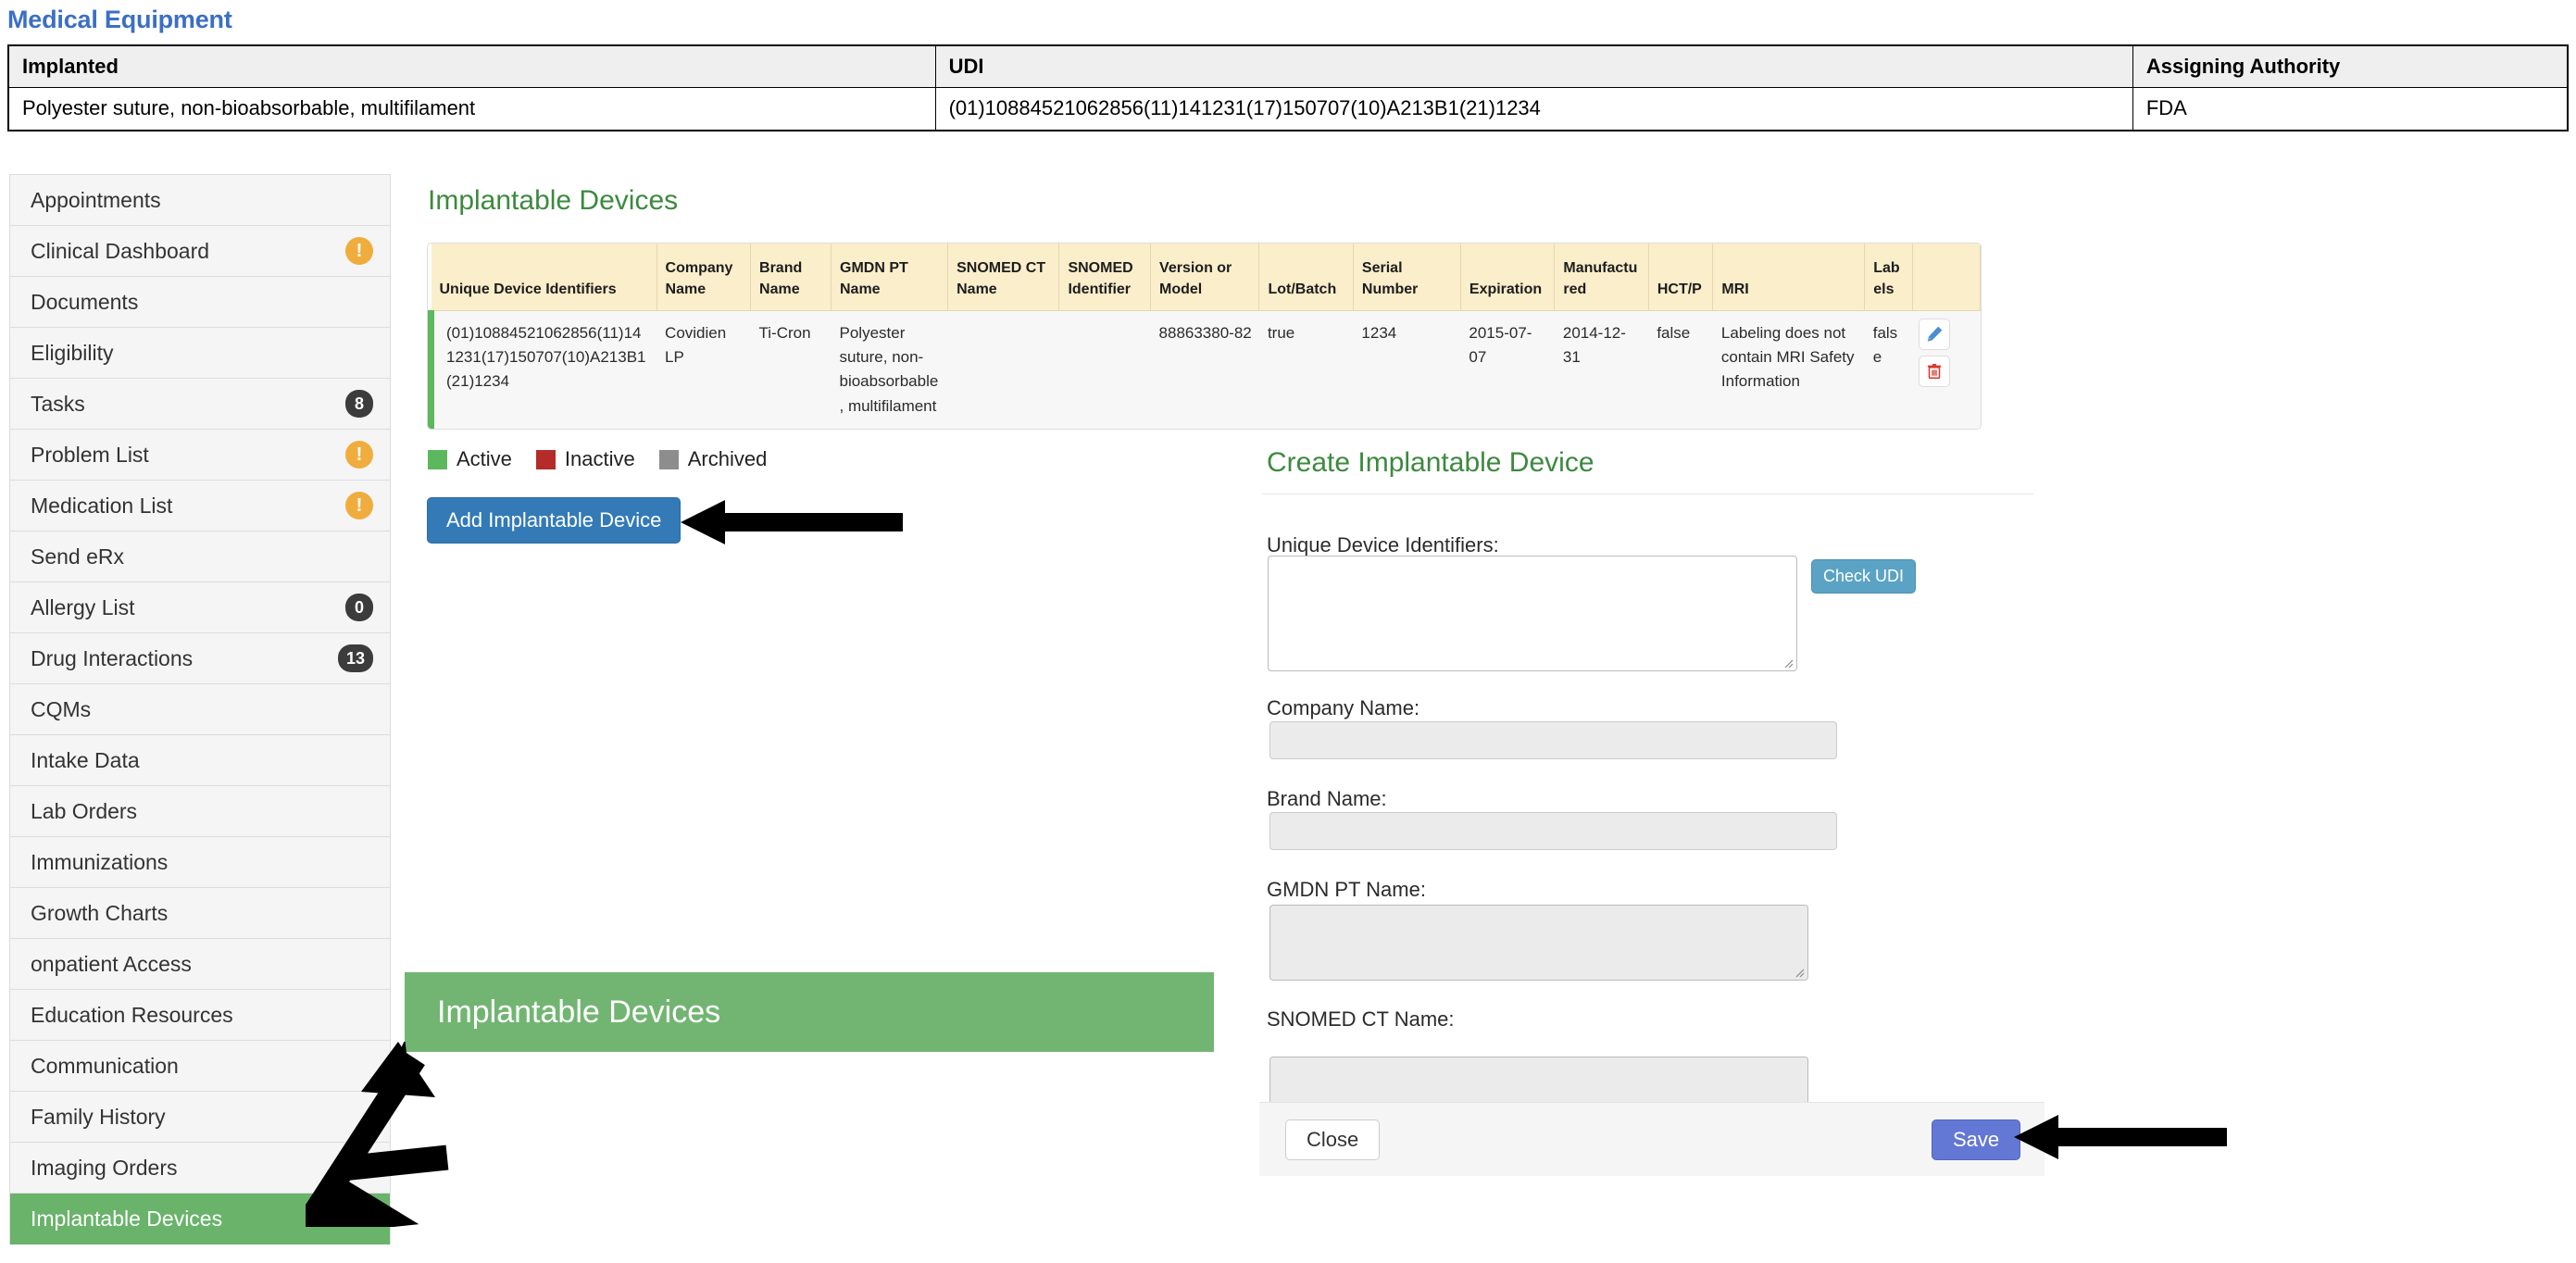 This screenshot has height=1263, width=2576. Describe the element at coordinates (90, 454) in the screenshot. I see `sidebar-item-label: Problem List` at that location.